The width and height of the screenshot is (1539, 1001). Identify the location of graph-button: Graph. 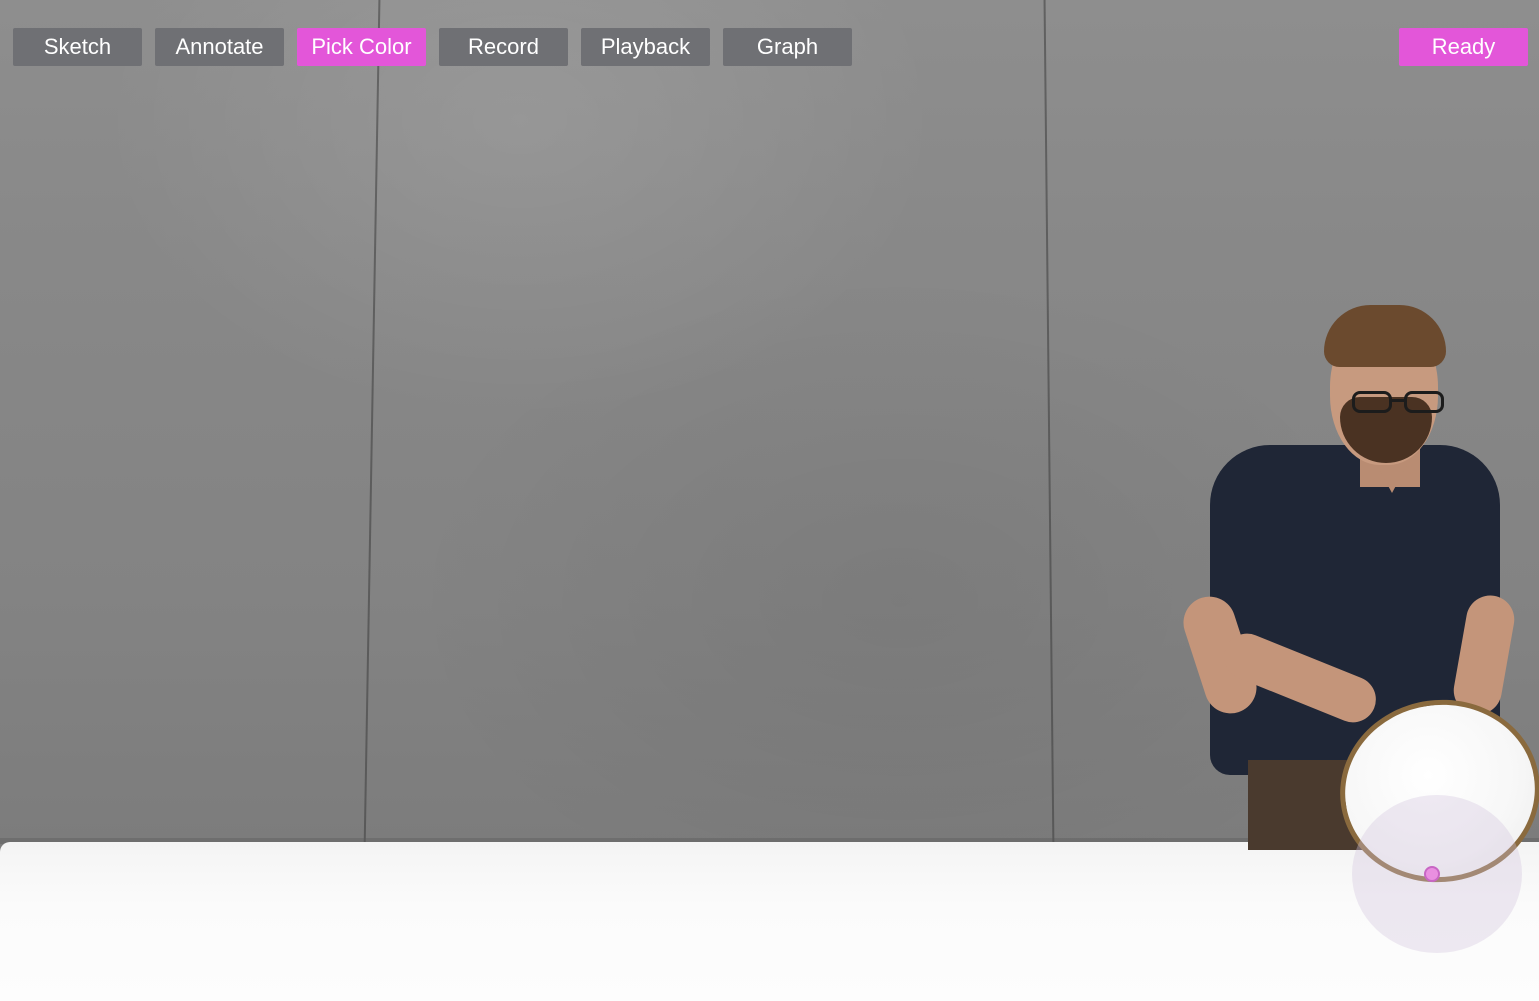
(787, 47).